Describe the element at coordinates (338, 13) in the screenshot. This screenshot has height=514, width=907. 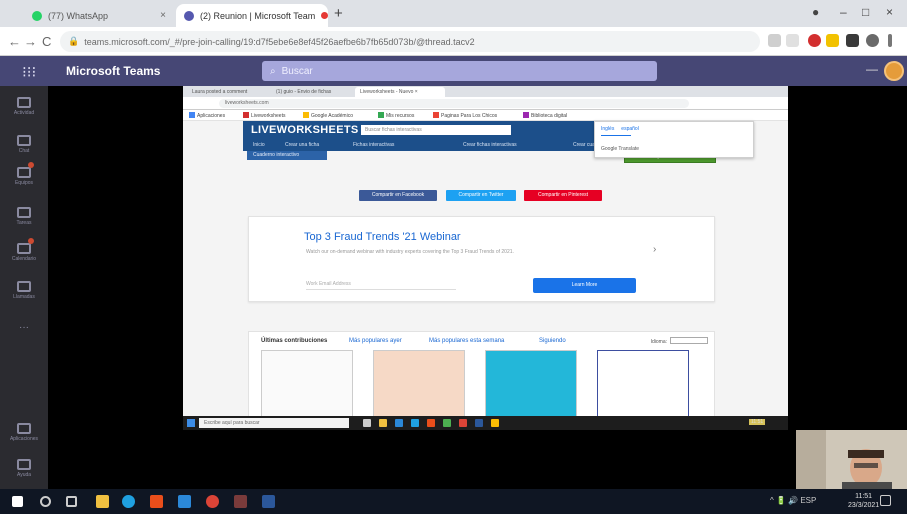
I see `new-tab-button: +` at that location.